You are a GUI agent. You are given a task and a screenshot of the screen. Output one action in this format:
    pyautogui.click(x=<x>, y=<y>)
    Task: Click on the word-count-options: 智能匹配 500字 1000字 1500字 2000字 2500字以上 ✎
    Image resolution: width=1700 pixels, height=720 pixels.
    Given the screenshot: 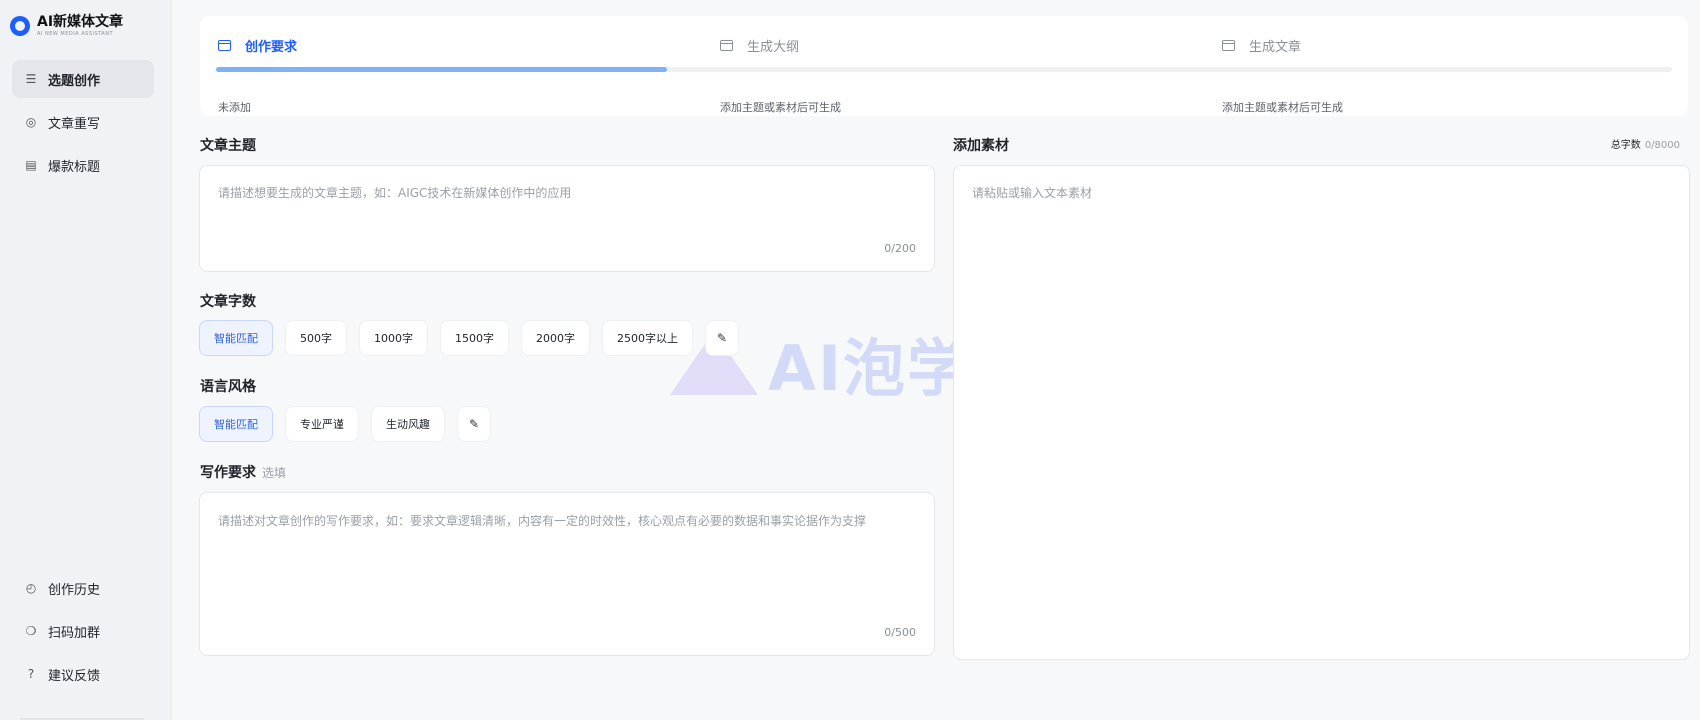 What is the action you would take?
    pyautogui.click(x=469, y=338)
    